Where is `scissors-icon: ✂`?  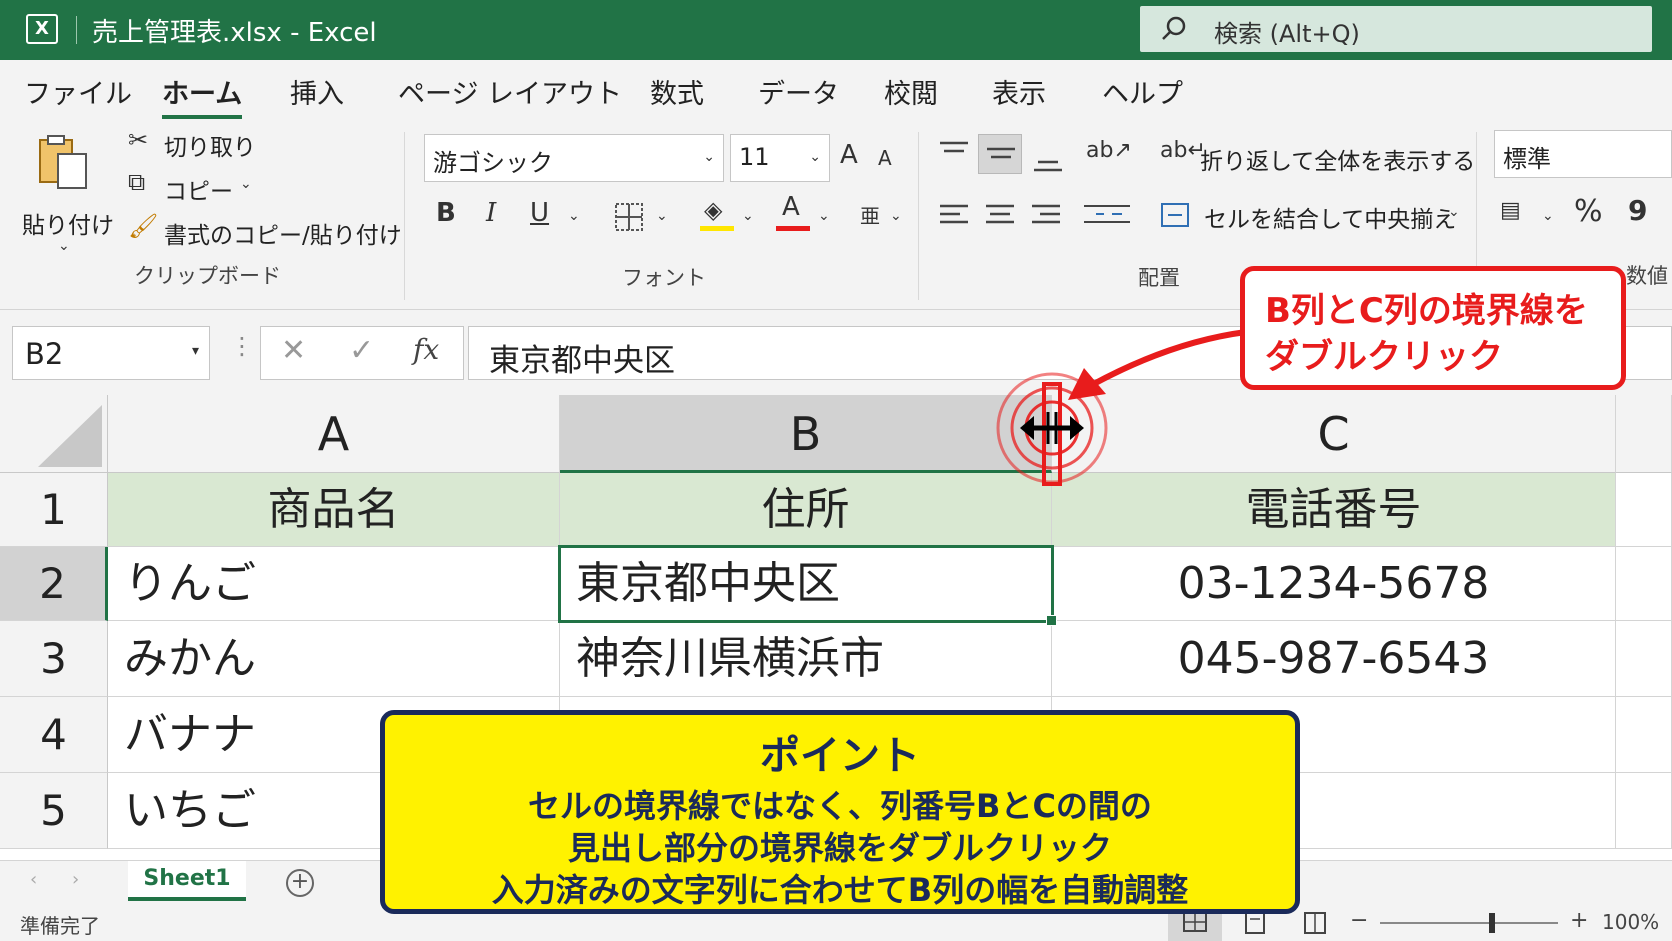 scissors-icon: ✂ is located at coordinates (138, 140).